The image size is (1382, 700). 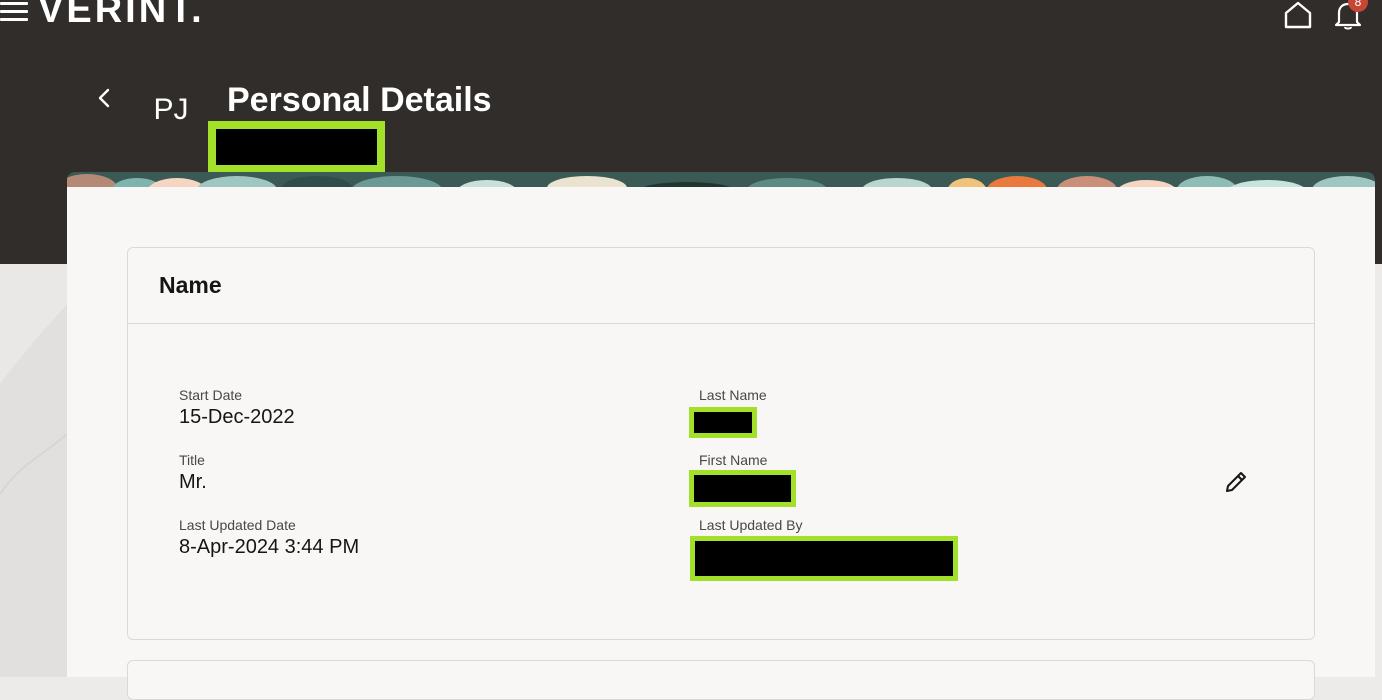 What do you see at coordinates (824, 558) in the screenshot?
I see `redacted-last-updated-by` at bounding box center [824, 558].